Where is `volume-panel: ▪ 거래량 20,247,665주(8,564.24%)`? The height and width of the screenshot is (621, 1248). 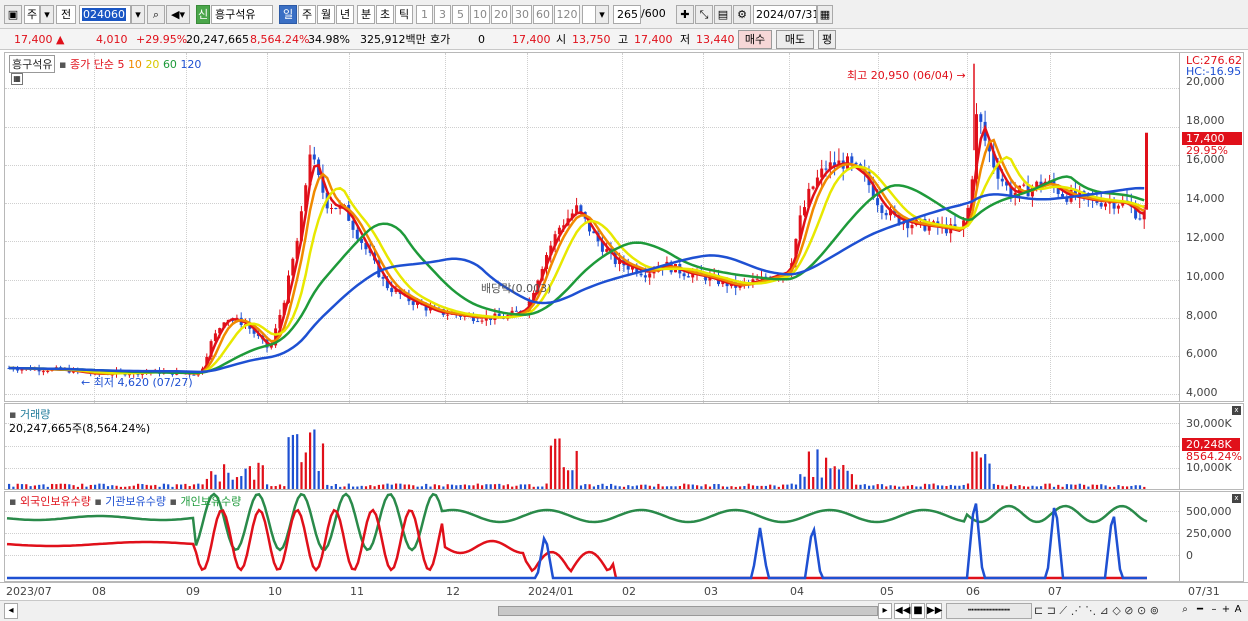
volume-panel: ▪ 거래량 20,247,665주(8,564.24%) is located at coordinates (592, 446).